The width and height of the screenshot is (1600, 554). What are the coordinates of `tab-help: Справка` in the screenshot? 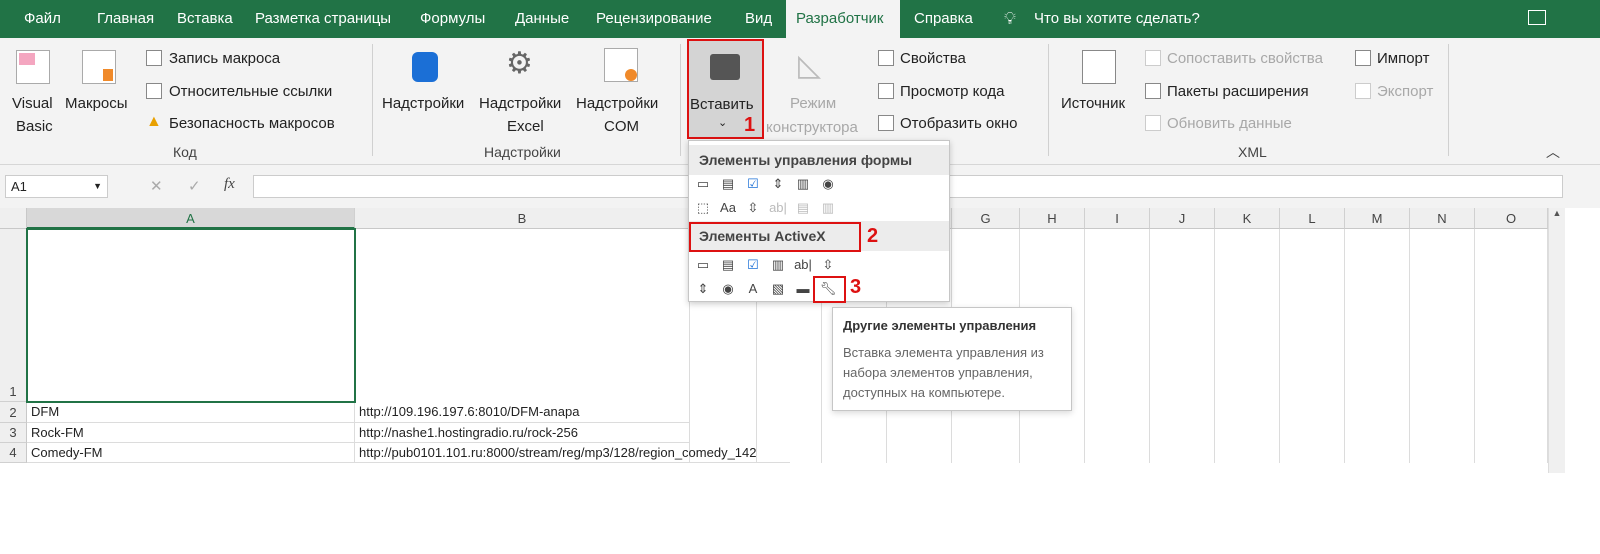 It's located at (943, 19).